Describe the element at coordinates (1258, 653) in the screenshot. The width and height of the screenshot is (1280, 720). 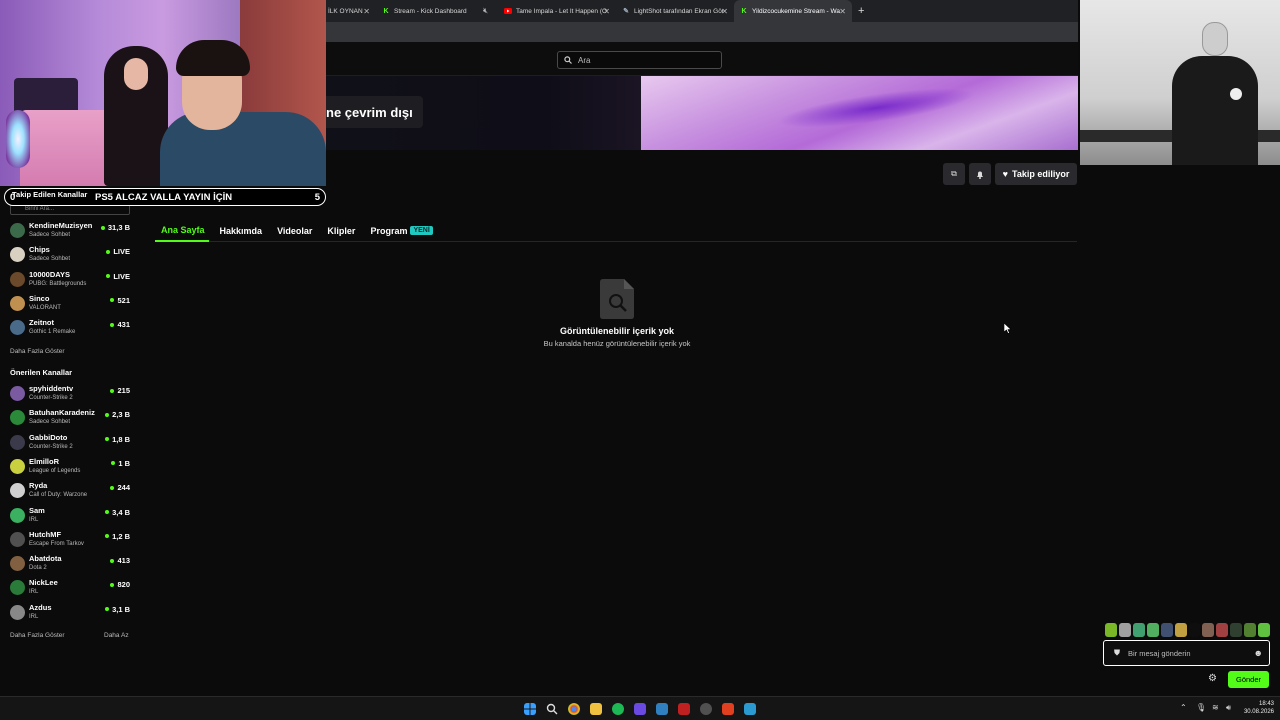
I see `emoji-icon: ☻` at that location.